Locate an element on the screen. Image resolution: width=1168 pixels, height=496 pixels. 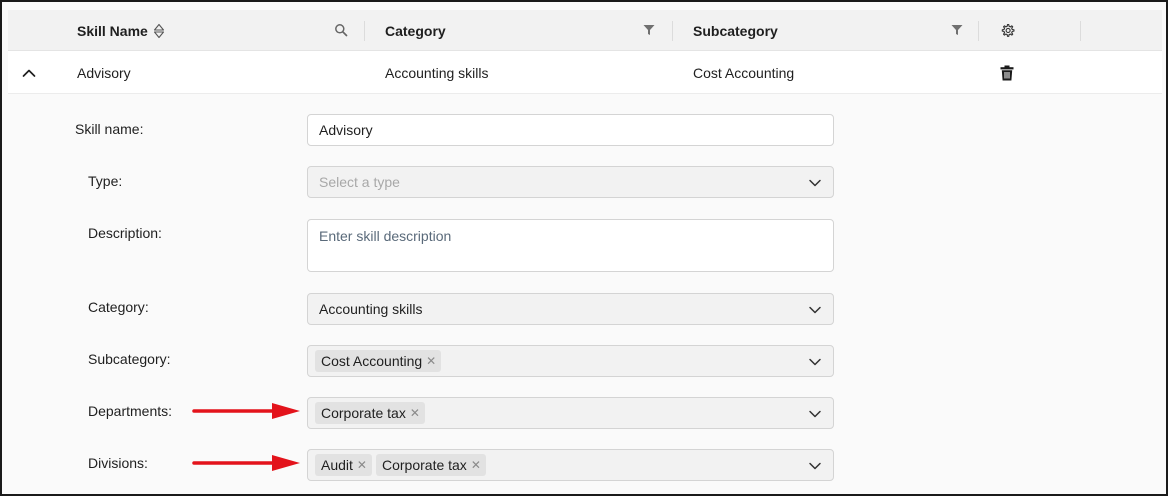
skill-name-label: Skill name: is located at coordinates (109, 129).